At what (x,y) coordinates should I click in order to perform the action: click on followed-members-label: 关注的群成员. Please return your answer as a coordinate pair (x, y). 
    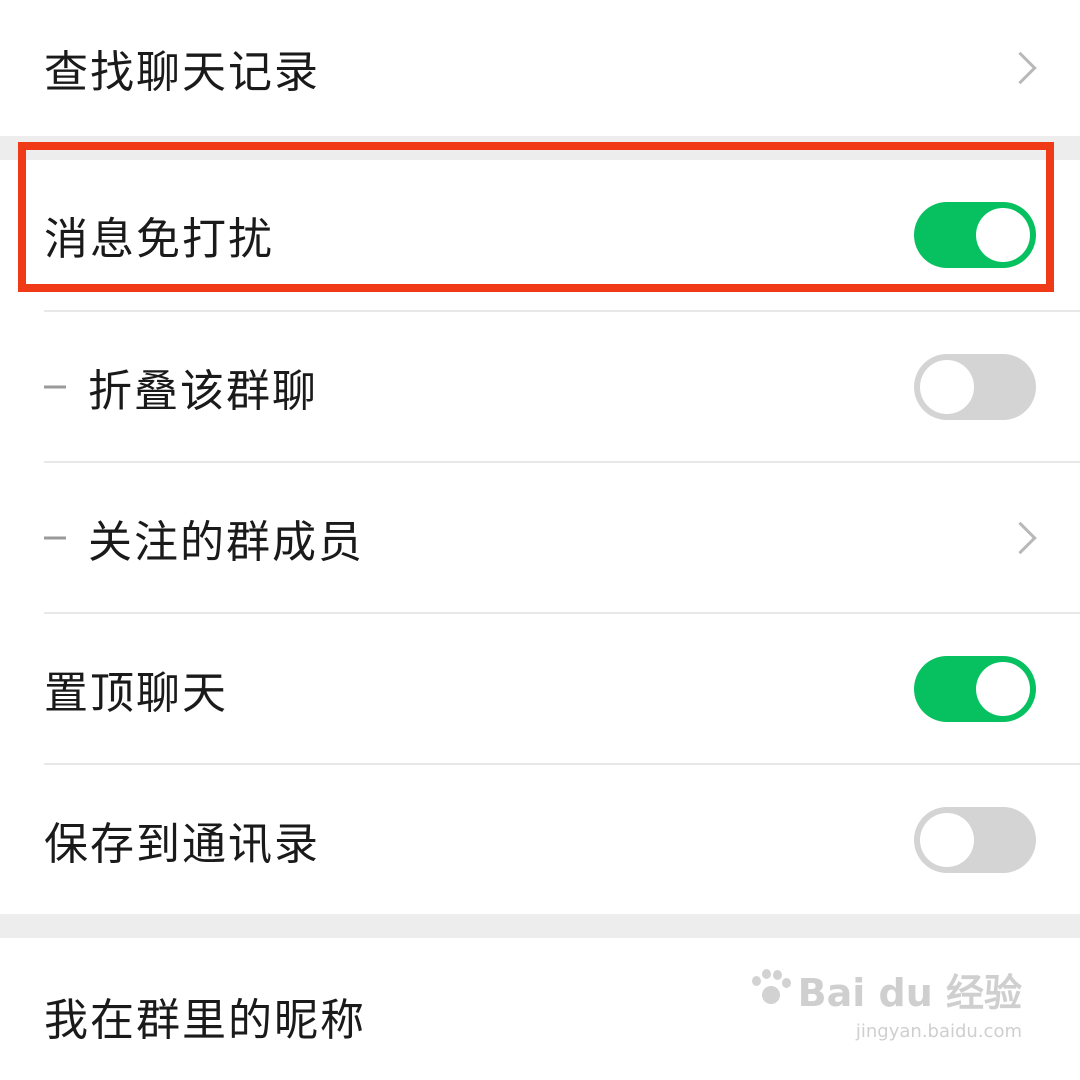
    Looking at the image, I should click on (226, 542).